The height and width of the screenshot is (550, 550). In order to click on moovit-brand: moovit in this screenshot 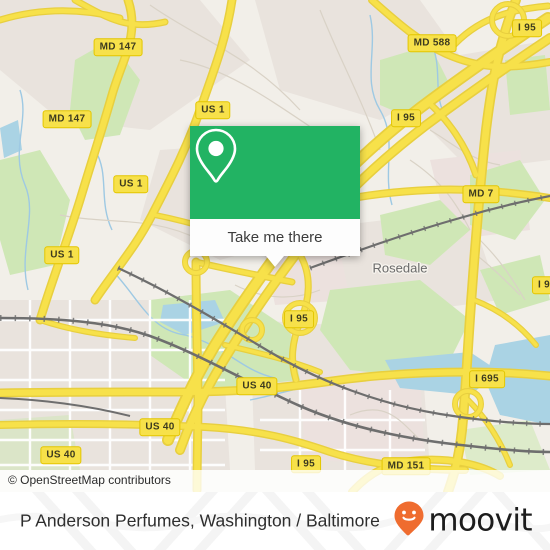, I will do `click(463, 521)`.